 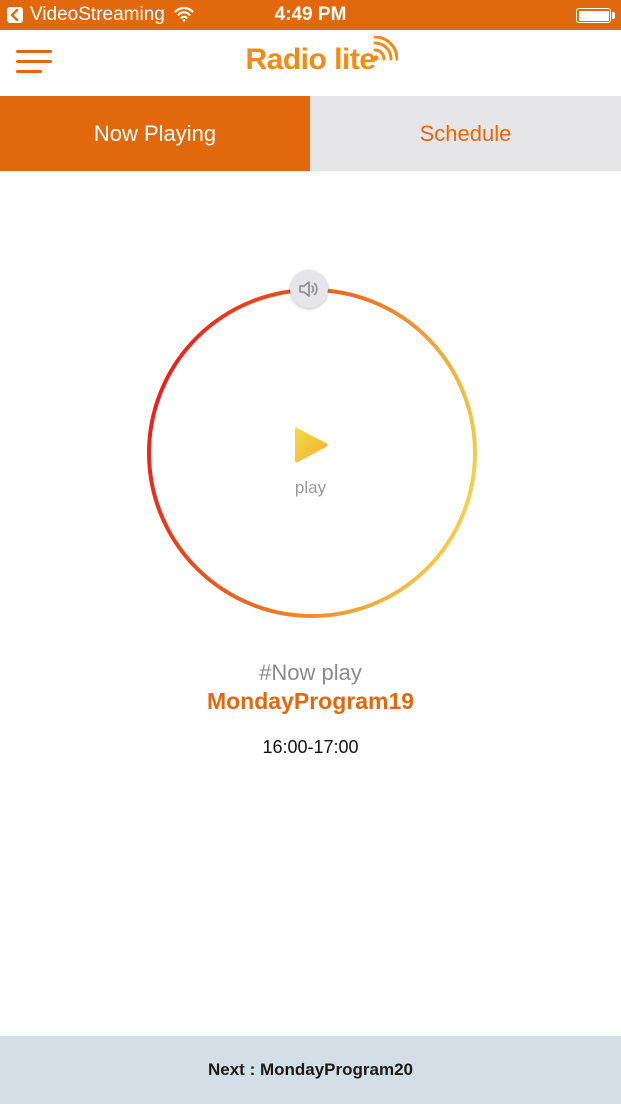 I want to click on broadcast-signal-icon, so click(x=385, y=51).